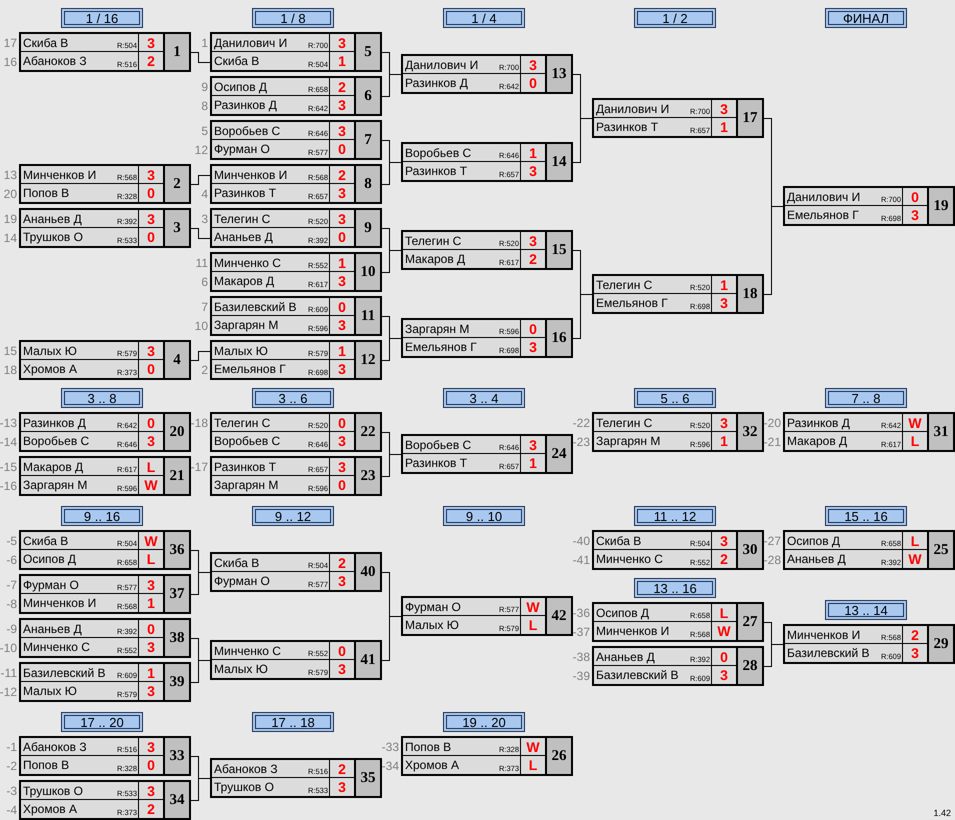 The height and width of the screenshot is (820, 955). Describe the element at coordinates (12, 747) in the screenshot. I see `seed-number: -1` at that location.